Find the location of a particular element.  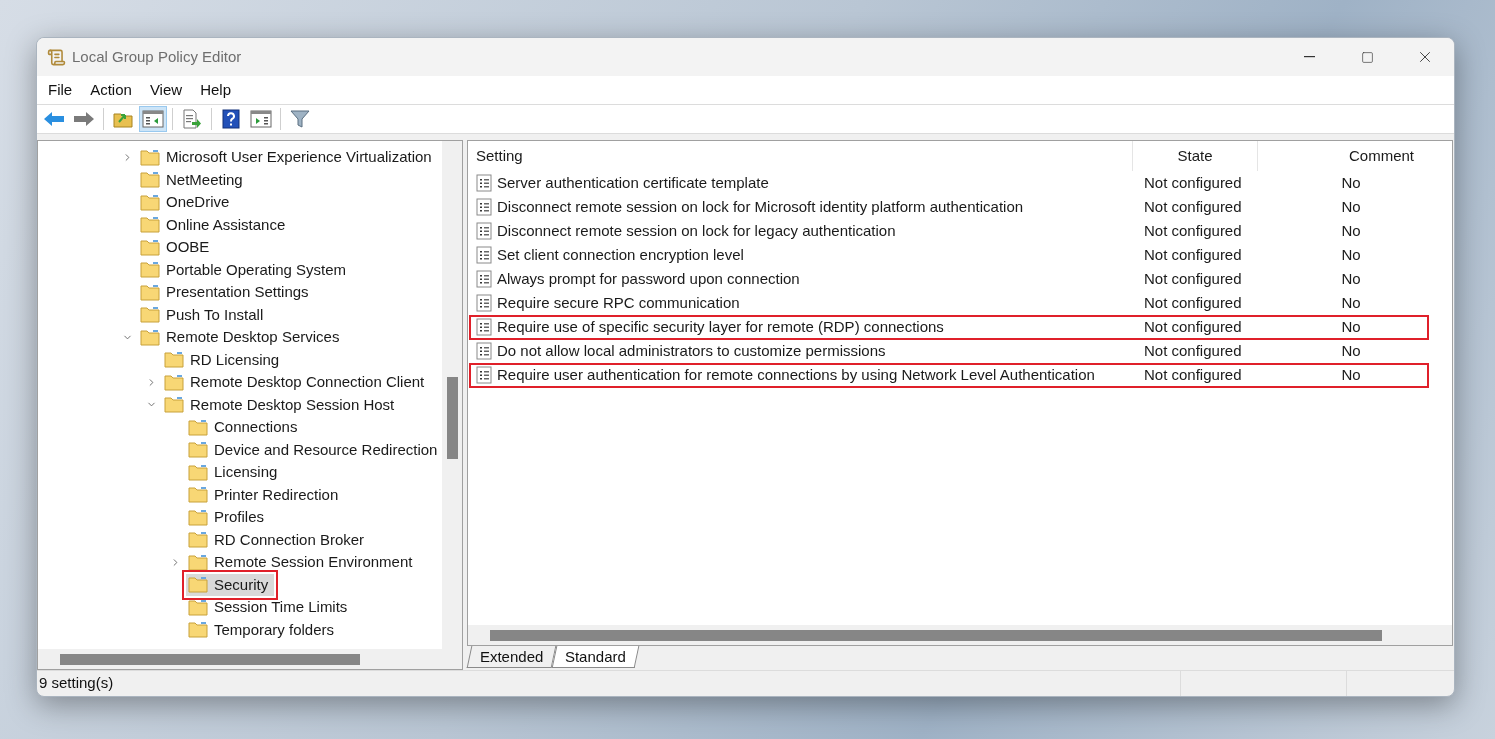

back-arrow-icon is located at coordinates (54, 119).